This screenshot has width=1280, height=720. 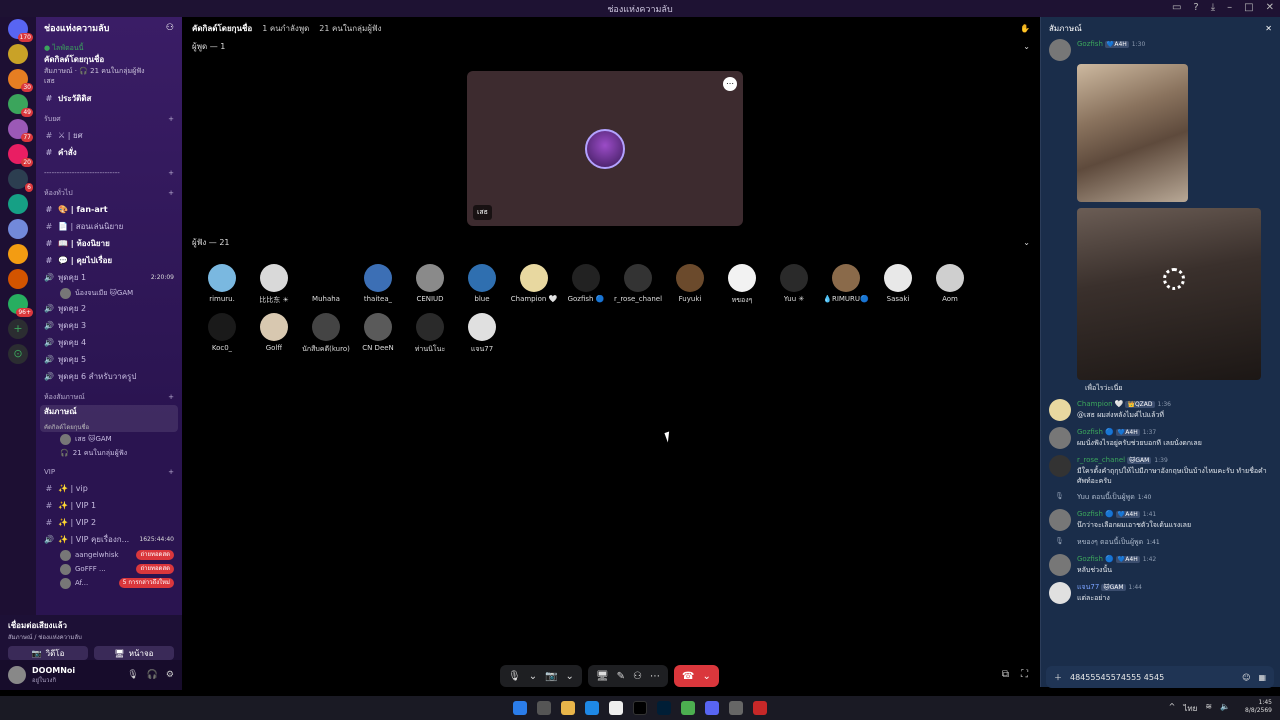 I want to click on listener: Fuyuki, so click(x=690, y=288).